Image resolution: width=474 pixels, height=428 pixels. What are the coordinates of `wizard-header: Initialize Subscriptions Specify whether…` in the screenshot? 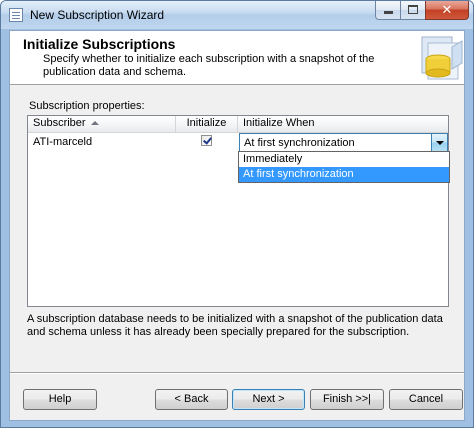 It's located at (237, 58).